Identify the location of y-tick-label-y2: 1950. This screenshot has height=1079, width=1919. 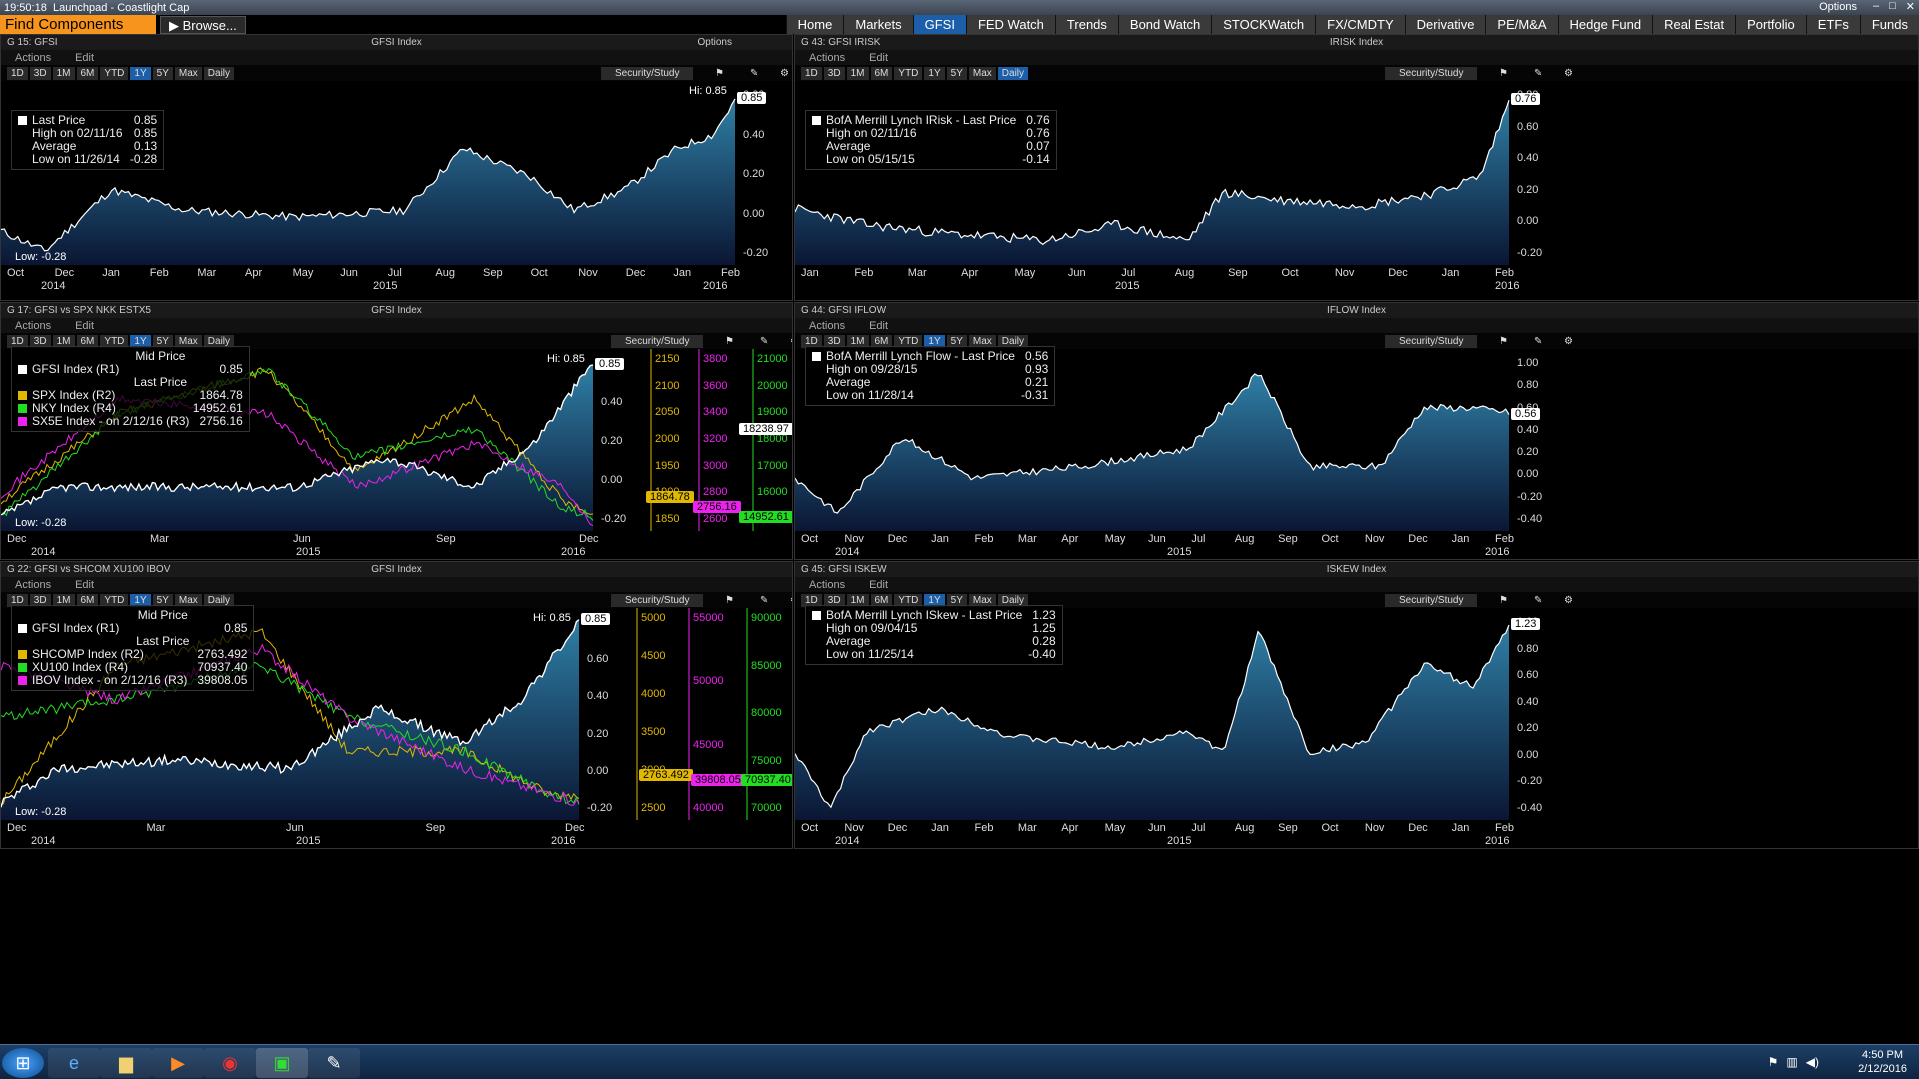
(667, 465).